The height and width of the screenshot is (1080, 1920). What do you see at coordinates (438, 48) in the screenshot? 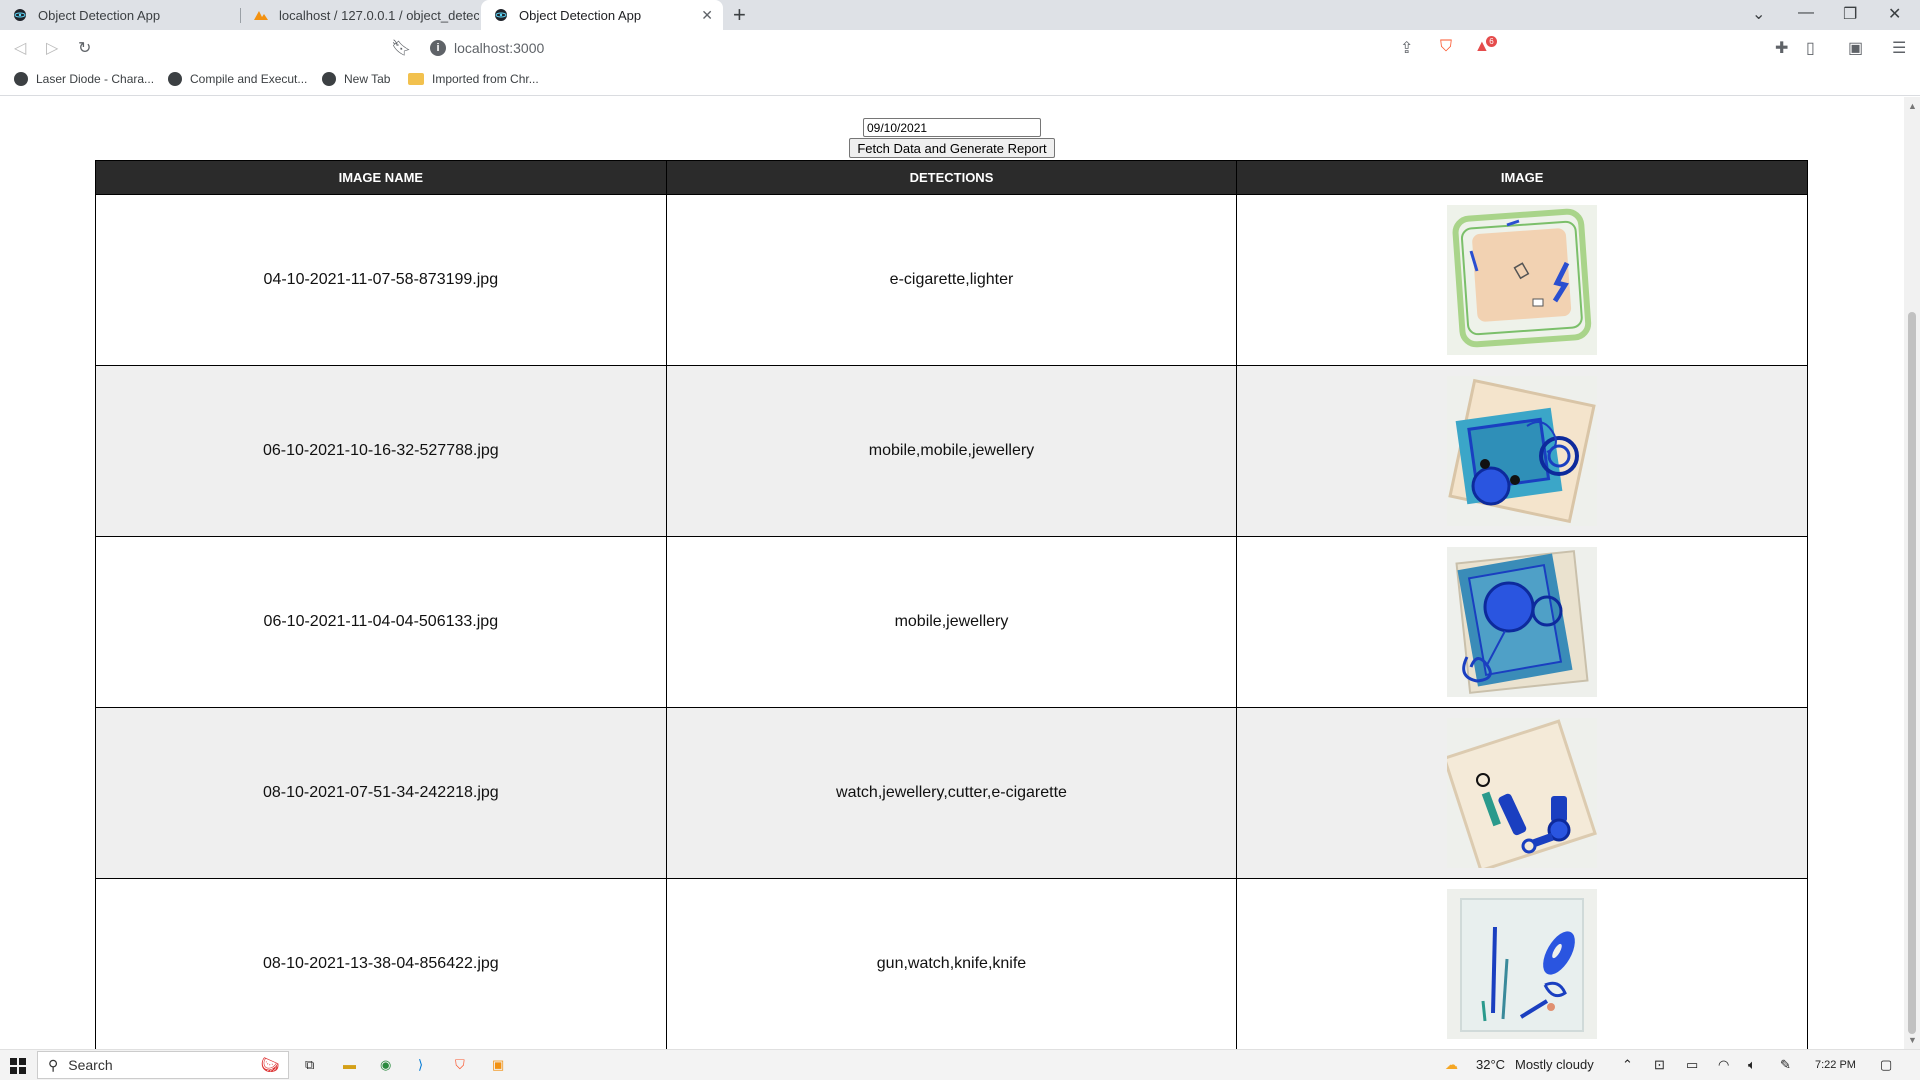
I see `site-info-icon: i` at bounding box center [438, 48].